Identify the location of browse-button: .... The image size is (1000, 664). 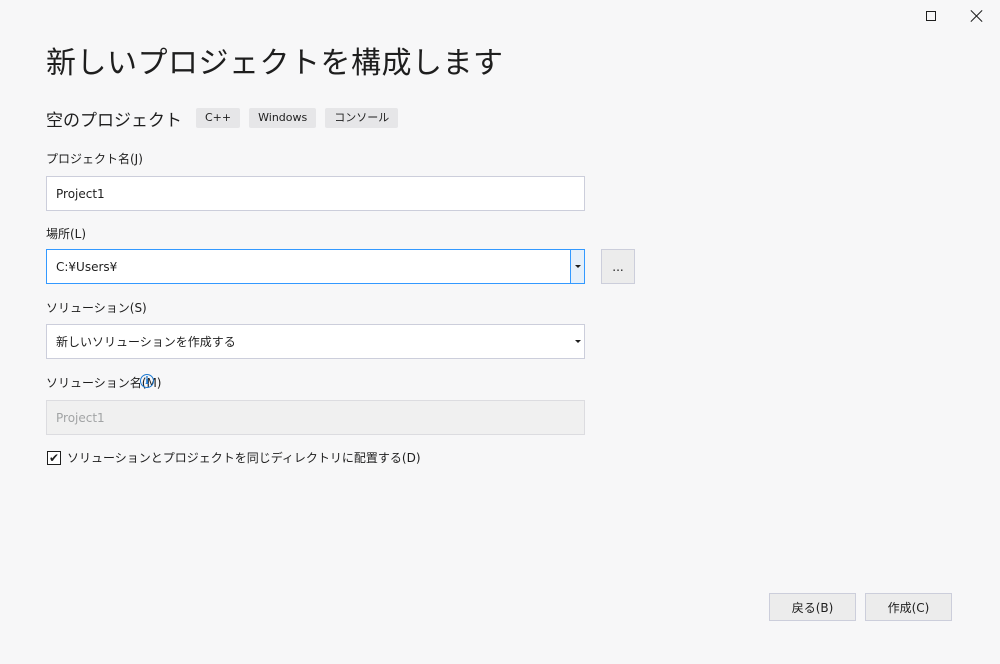
(618, 266).